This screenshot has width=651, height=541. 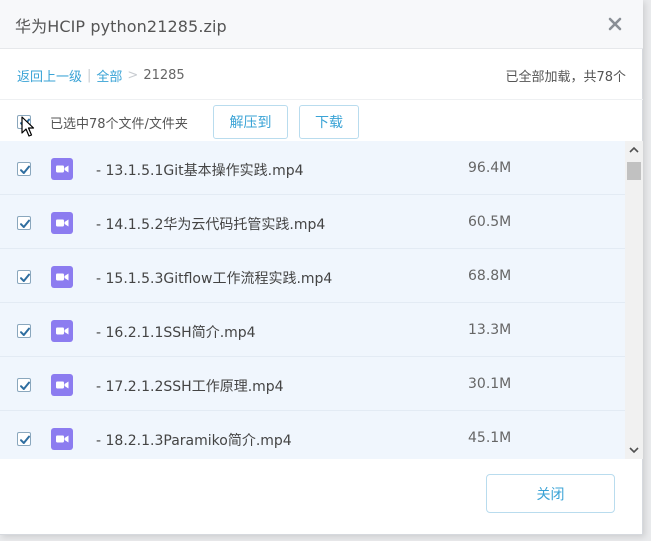 What do you see at coordinates (210, 224) in the screenshot?
I see `file-name: - 14.1.5.2华为云代码托管实践.mp4` at bounding box center [210, 224].